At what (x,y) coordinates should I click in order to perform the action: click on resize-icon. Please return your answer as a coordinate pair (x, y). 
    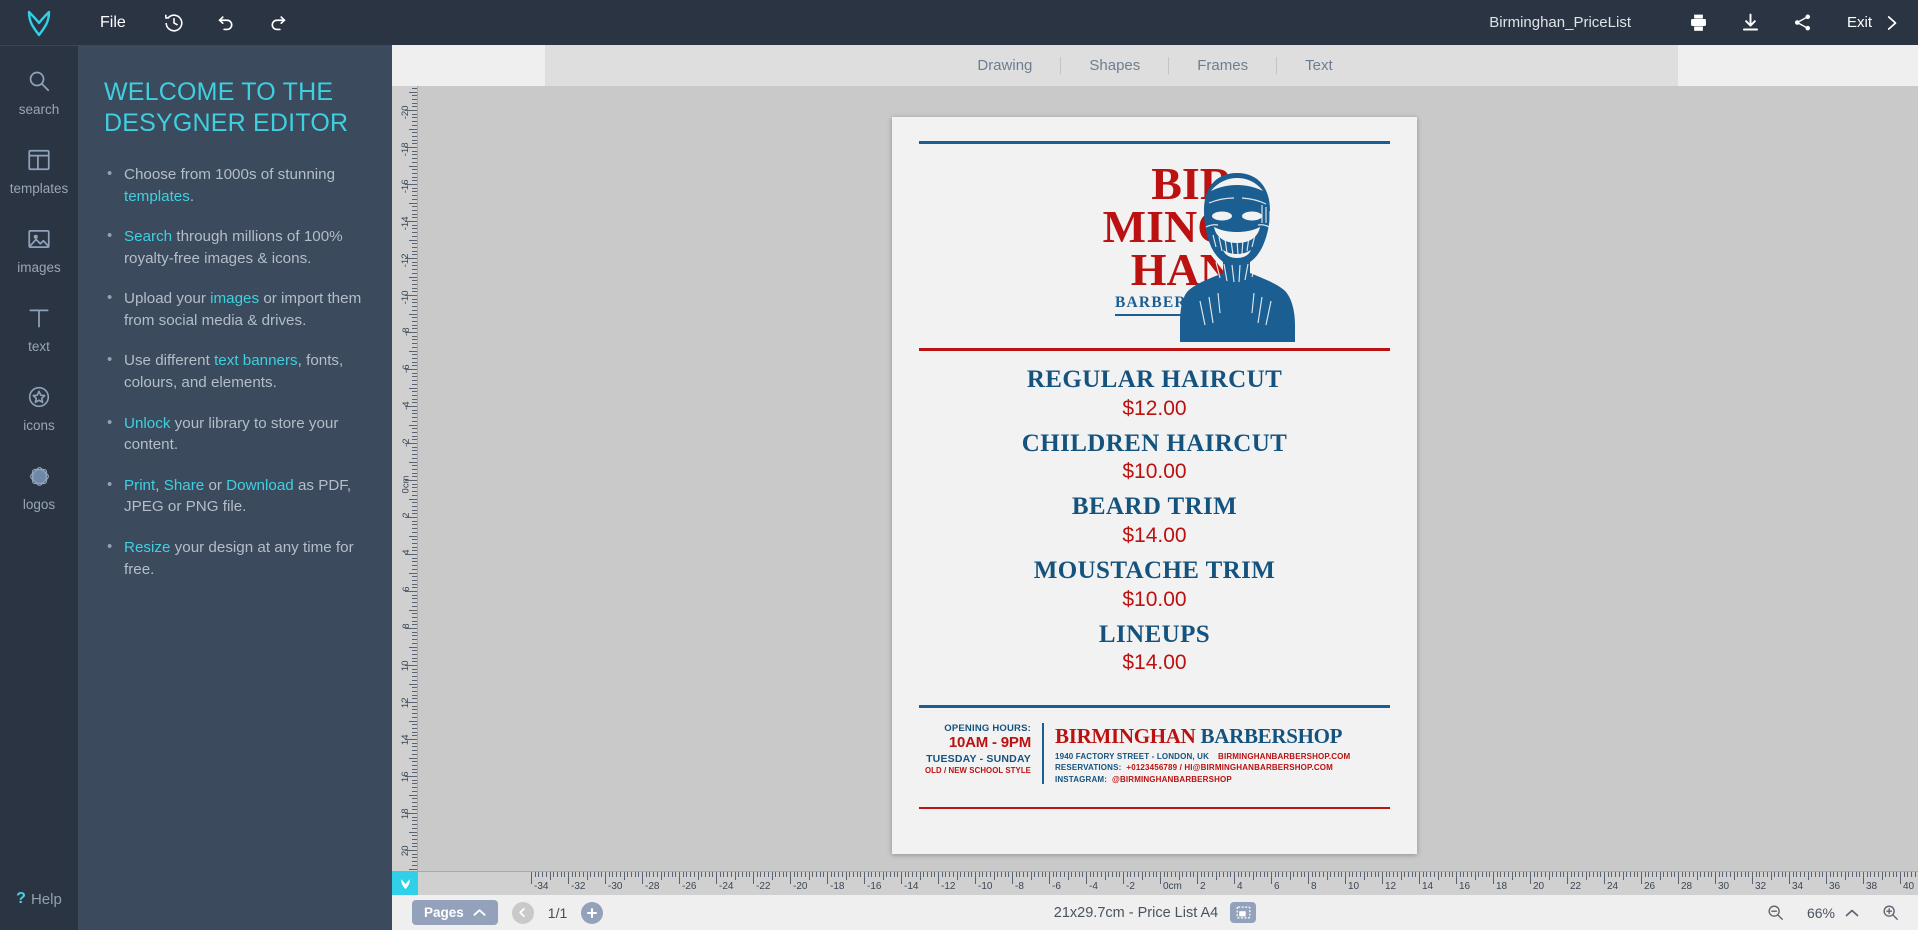
    Looking at the image, I should click on (1243, 912).